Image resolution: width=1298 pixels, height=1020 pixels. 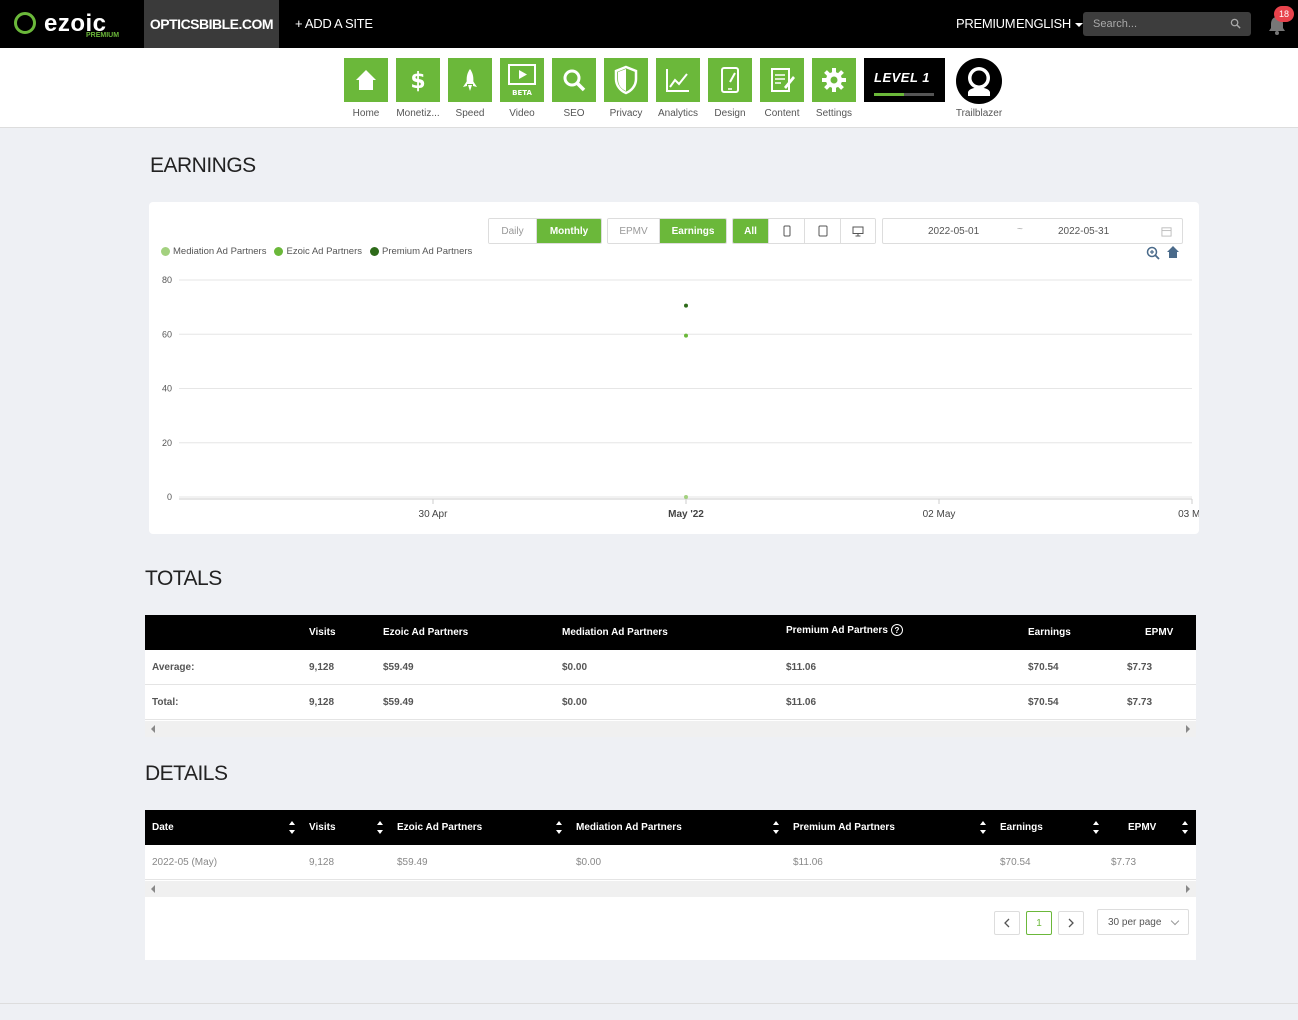 I want to click on nav-settings: Settings, so click(x=834, y=88).